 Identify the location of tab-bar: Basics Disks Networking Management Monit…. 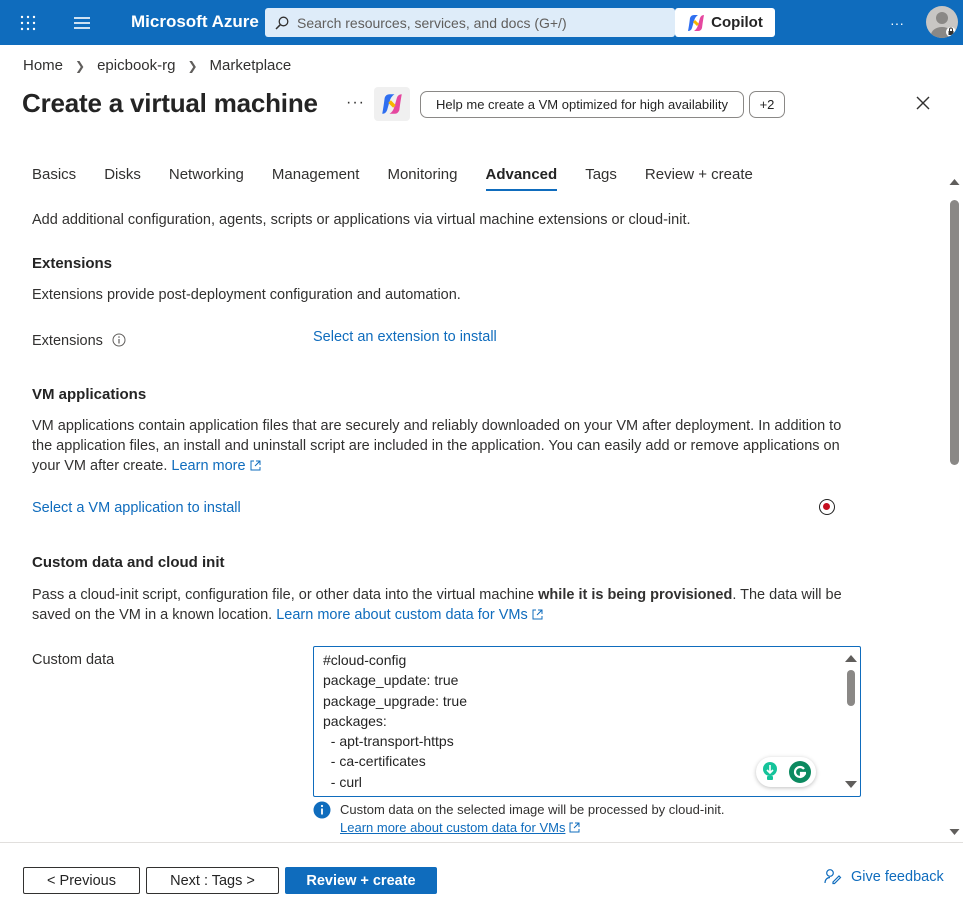
(406, 178).